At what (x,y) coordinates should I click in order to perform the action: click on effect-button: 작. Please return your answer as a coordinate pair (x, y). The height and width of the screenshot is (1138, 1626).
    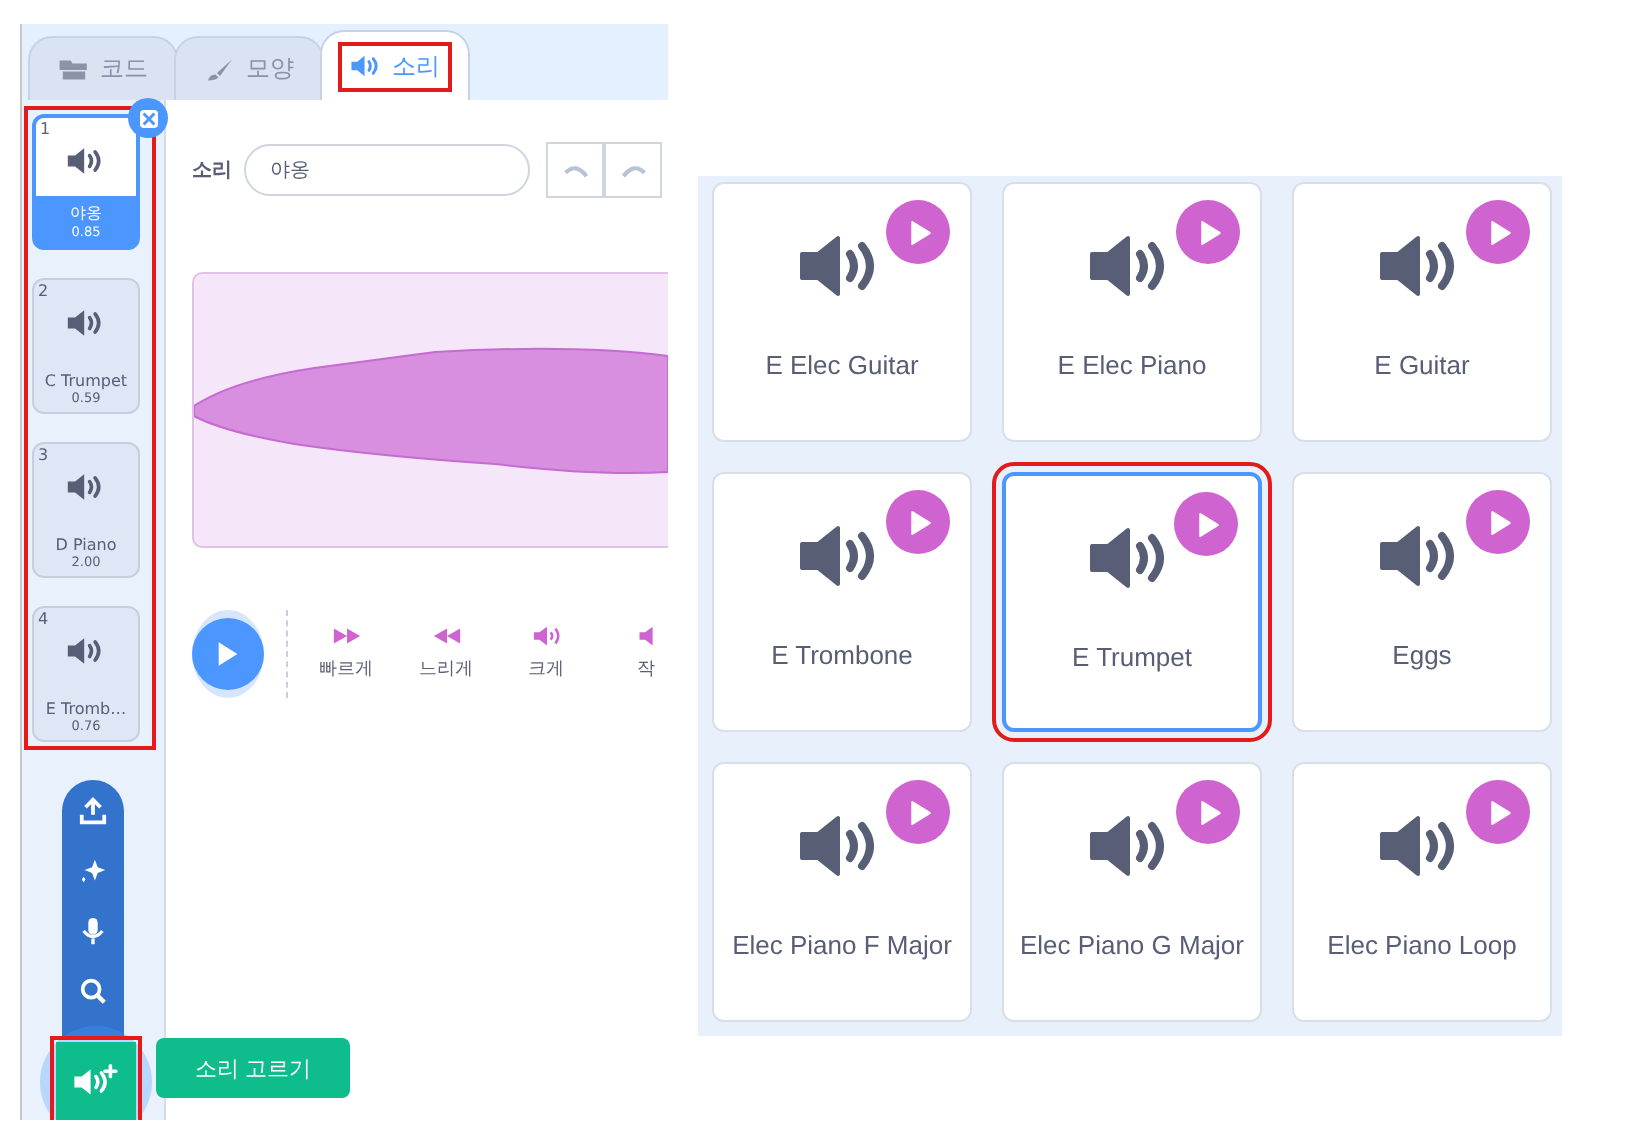
    Looking at the image, I should click on (640, 654).